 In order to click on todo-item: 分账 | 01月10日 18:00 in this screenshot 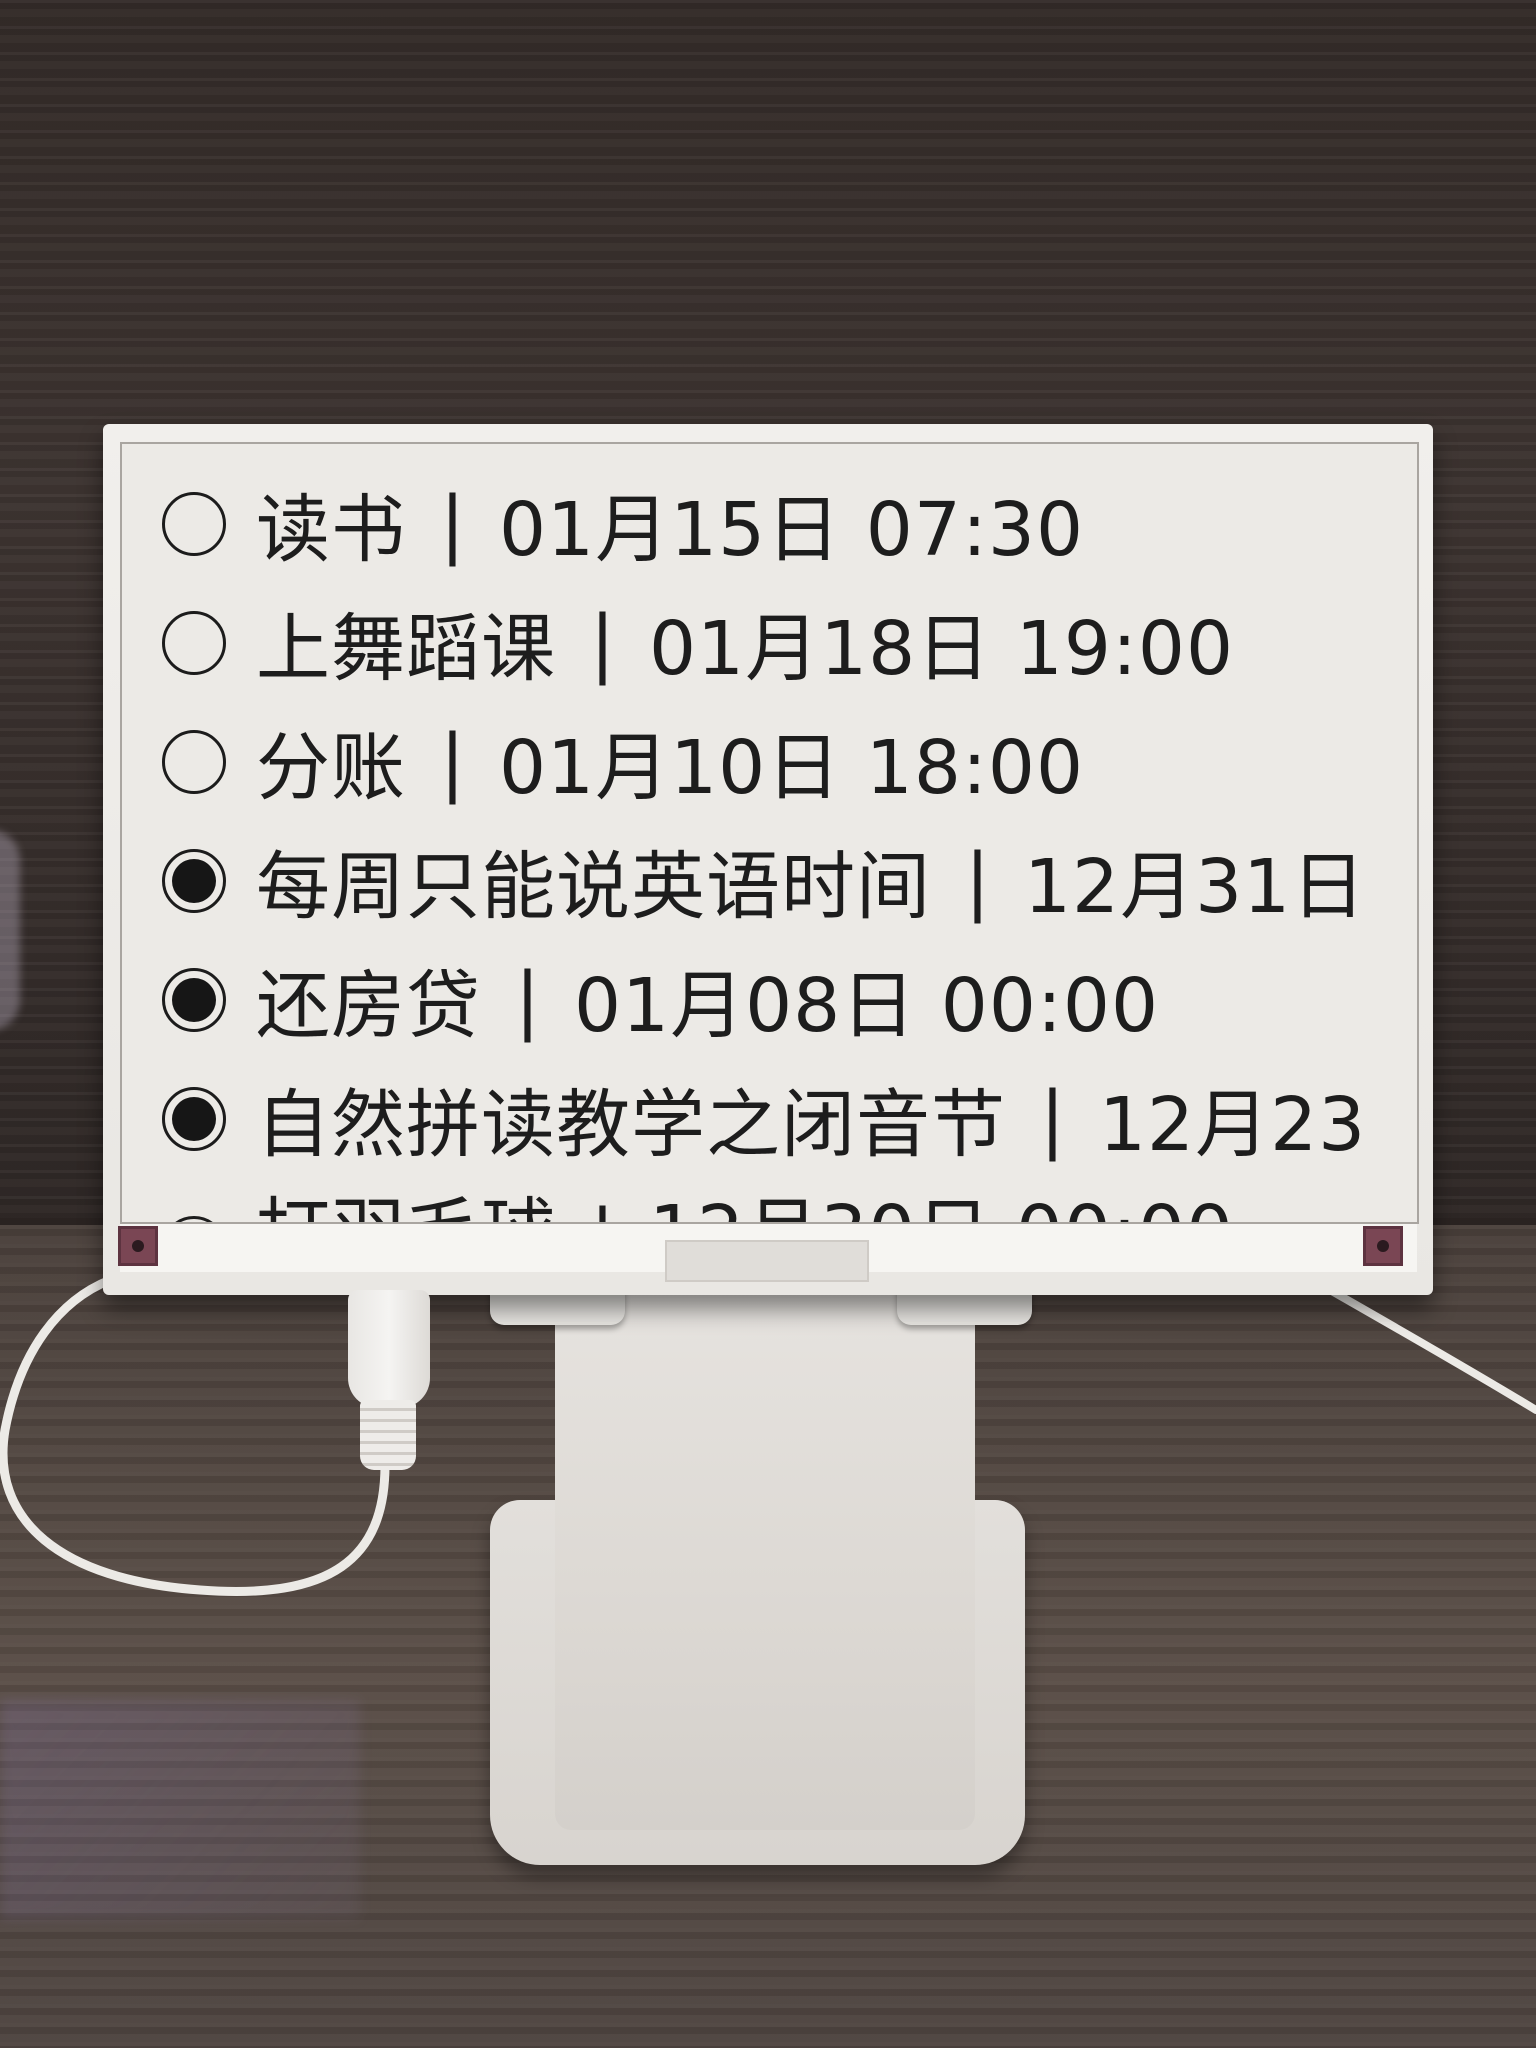, I will do `click(789, 761)`.